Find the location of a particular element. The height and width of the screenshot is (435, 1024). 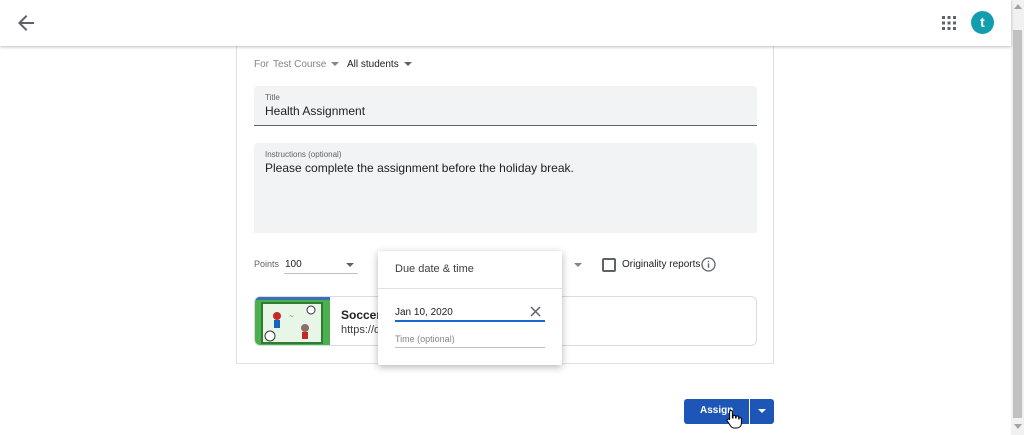

thumbnail-image: ~ is located at coordinates (292, 323).